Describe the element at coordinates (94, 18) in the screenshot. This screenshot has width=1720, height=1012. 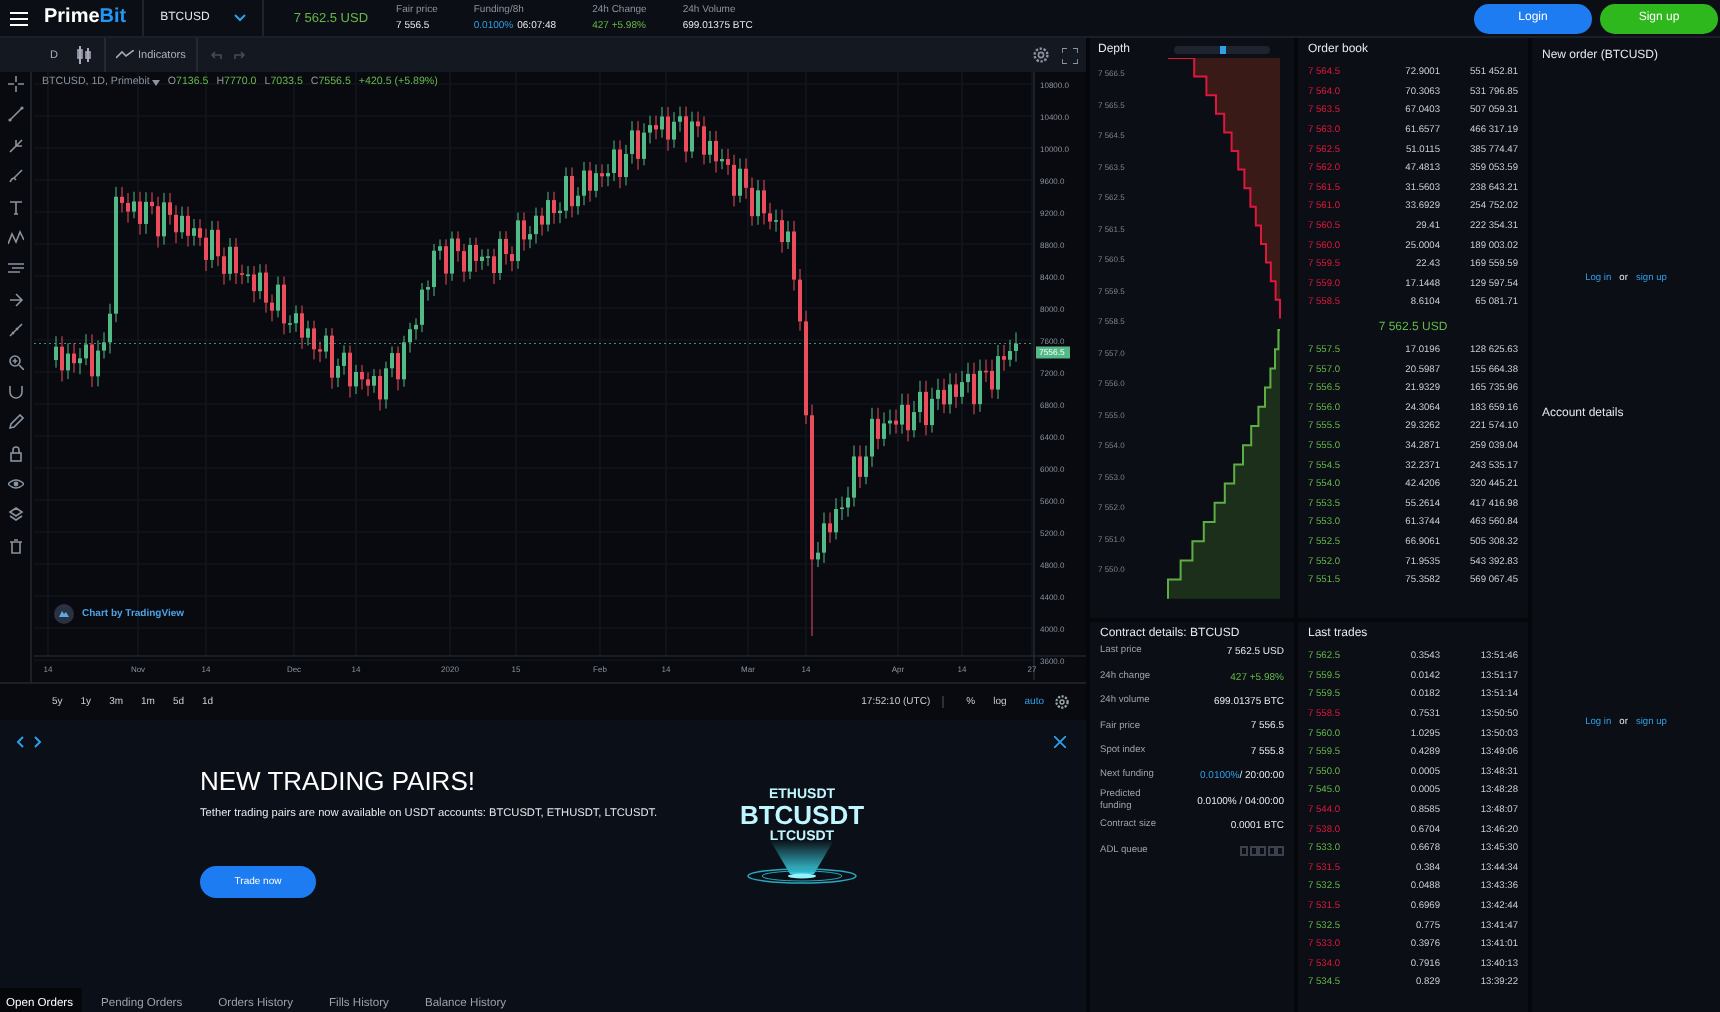
I see `logo: PrimeBit` at that location.